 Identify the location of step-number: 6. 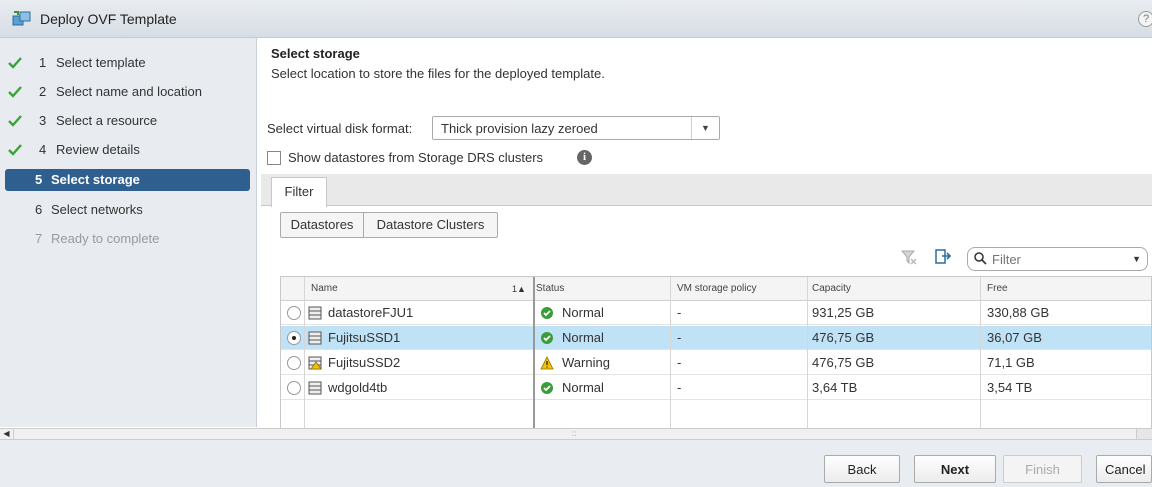
(39, 209).